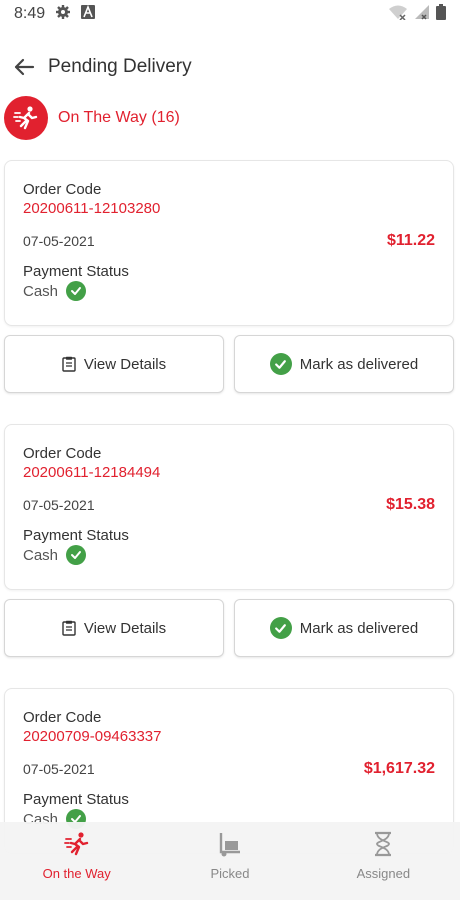  I want to click on app-header: Pending Delivery, so click(230, 67).